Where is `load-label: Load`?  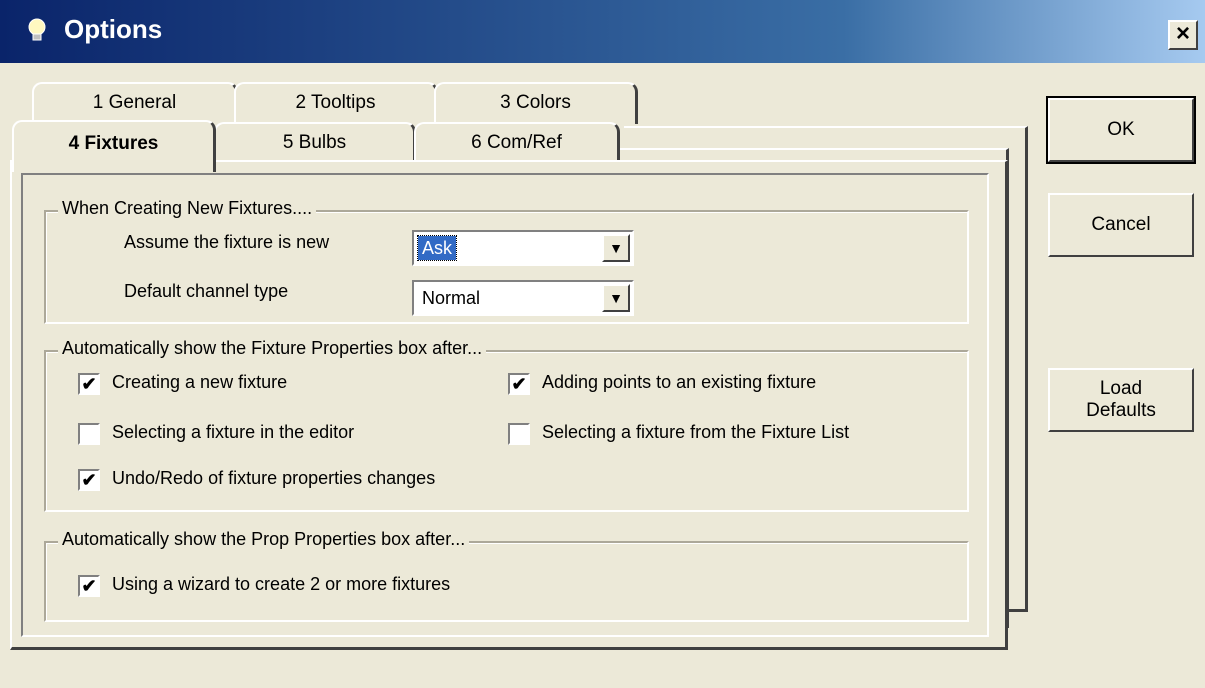 load-label: Load is located at coordinates (1121, 388).